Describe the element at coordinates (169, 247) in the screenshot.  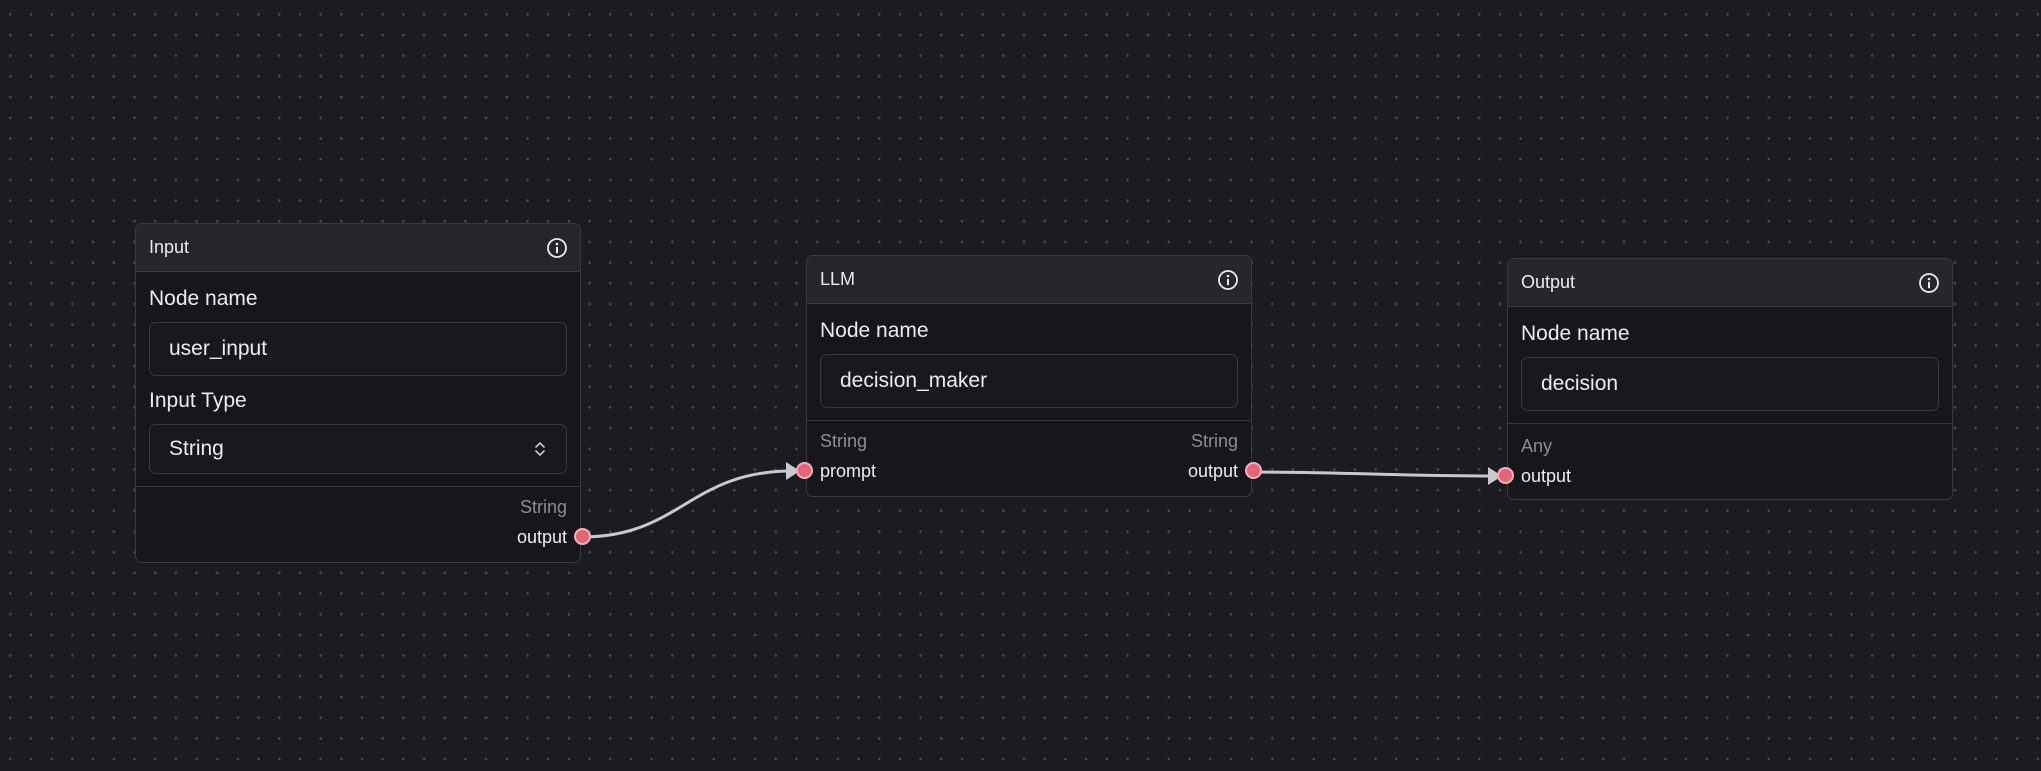
I see `node-title: Input` at that location.